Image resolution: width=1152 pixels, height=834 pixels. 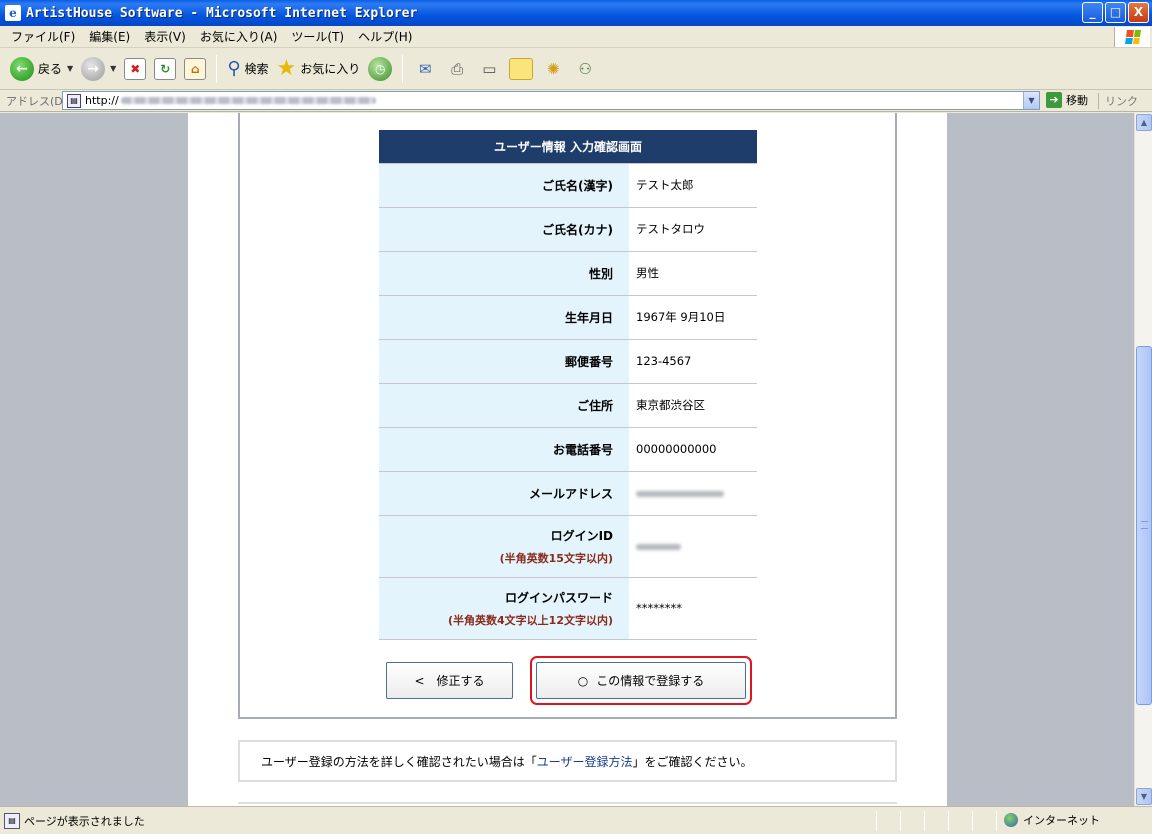 I want to click on row-label-text: ログインID, so click(x=581, y=535).